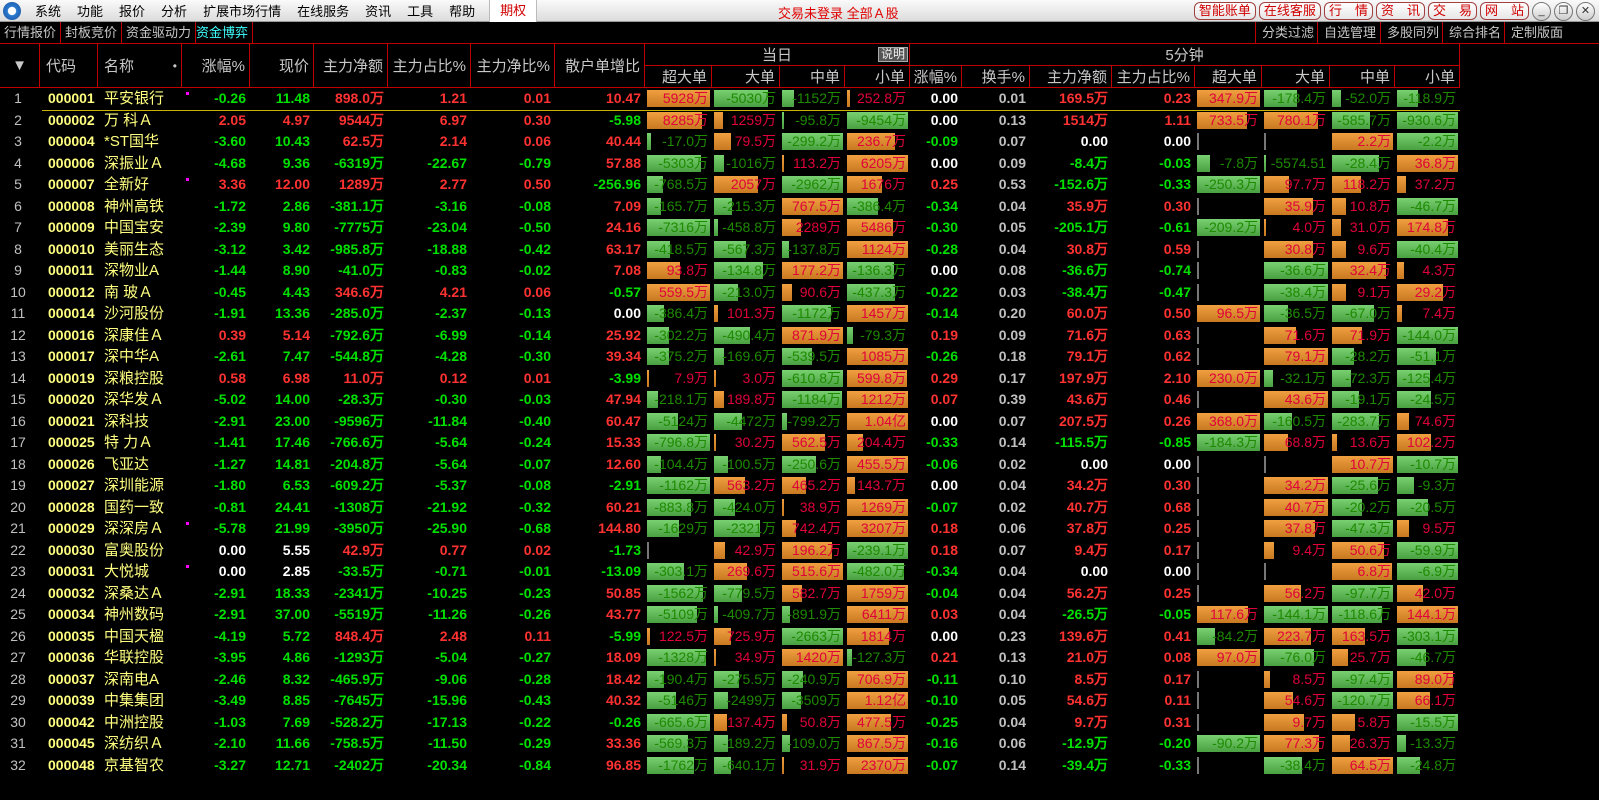 The width and height of the screenshot is (1599, 800). What do you see at coordinates (429, 66) in the screenshot?
I see `col-main-ratio: 主力占比%` at bounding box center [429, 66].